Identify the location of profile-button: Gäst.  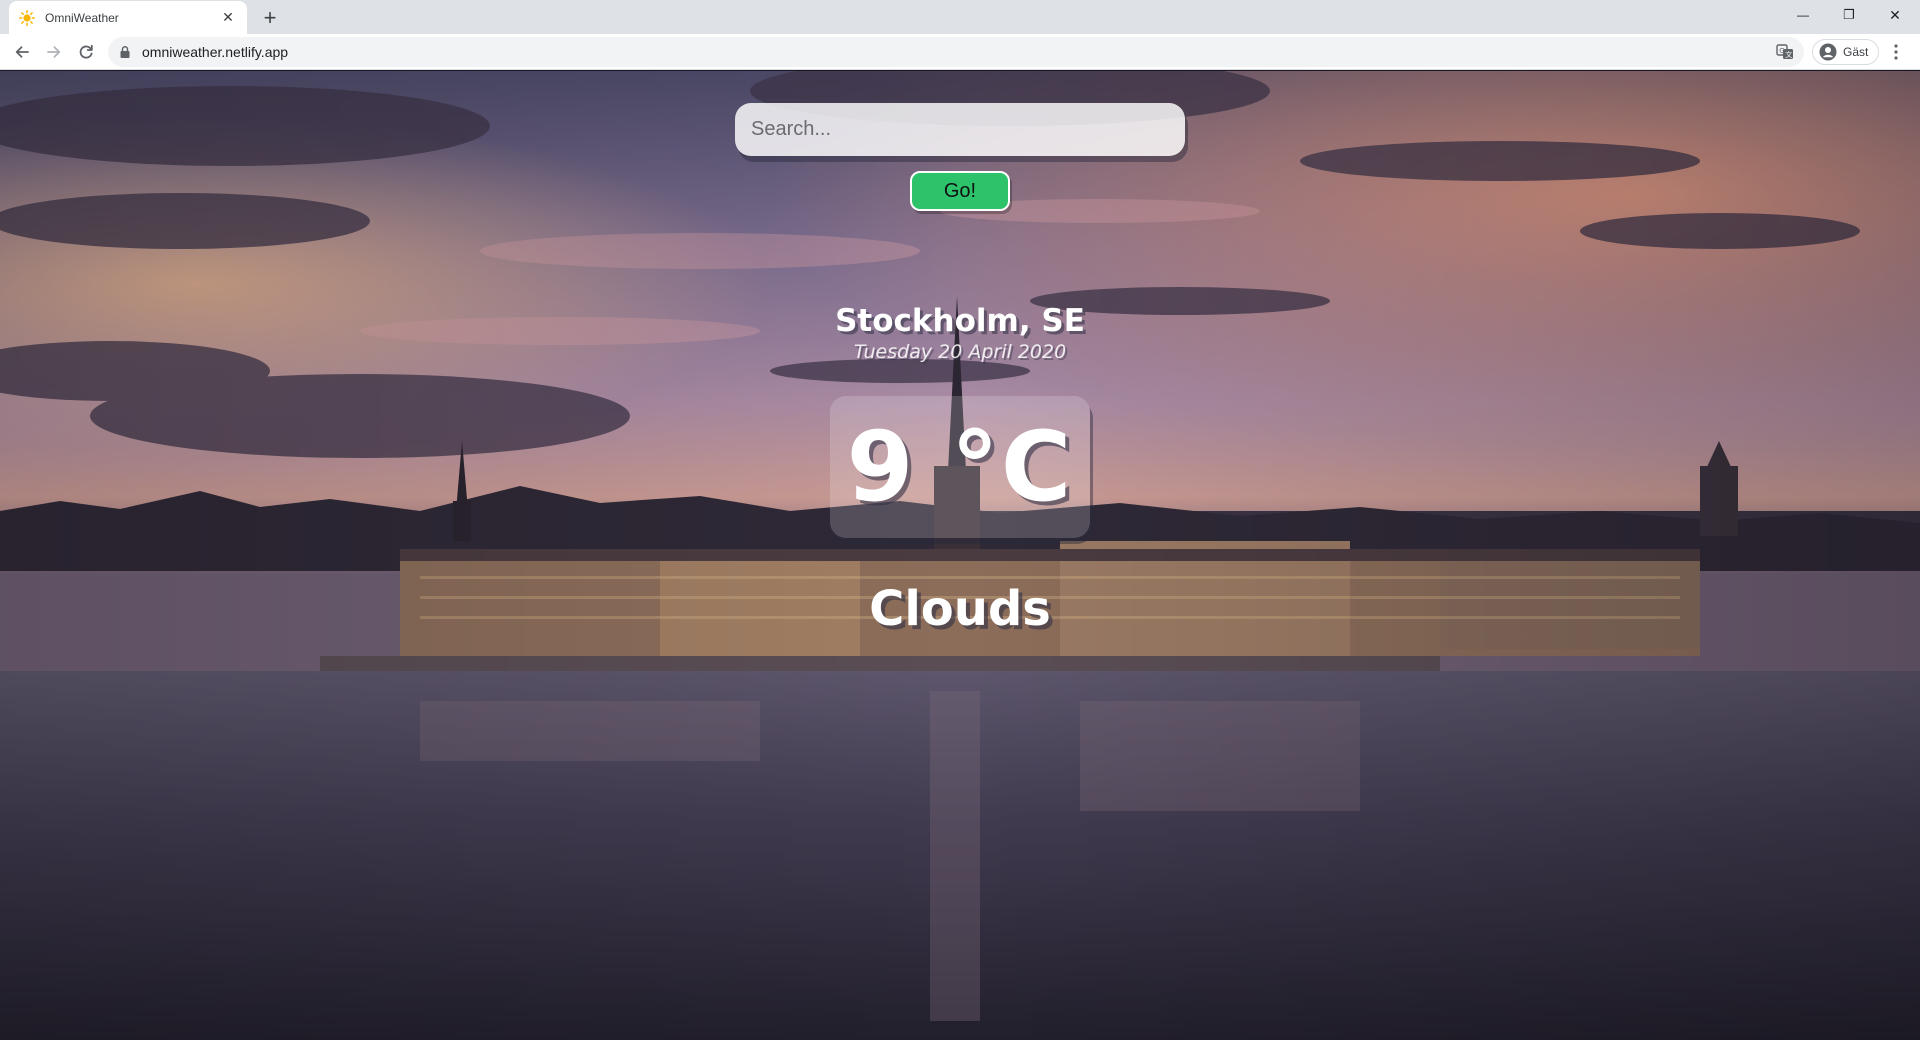
(1846, 52).